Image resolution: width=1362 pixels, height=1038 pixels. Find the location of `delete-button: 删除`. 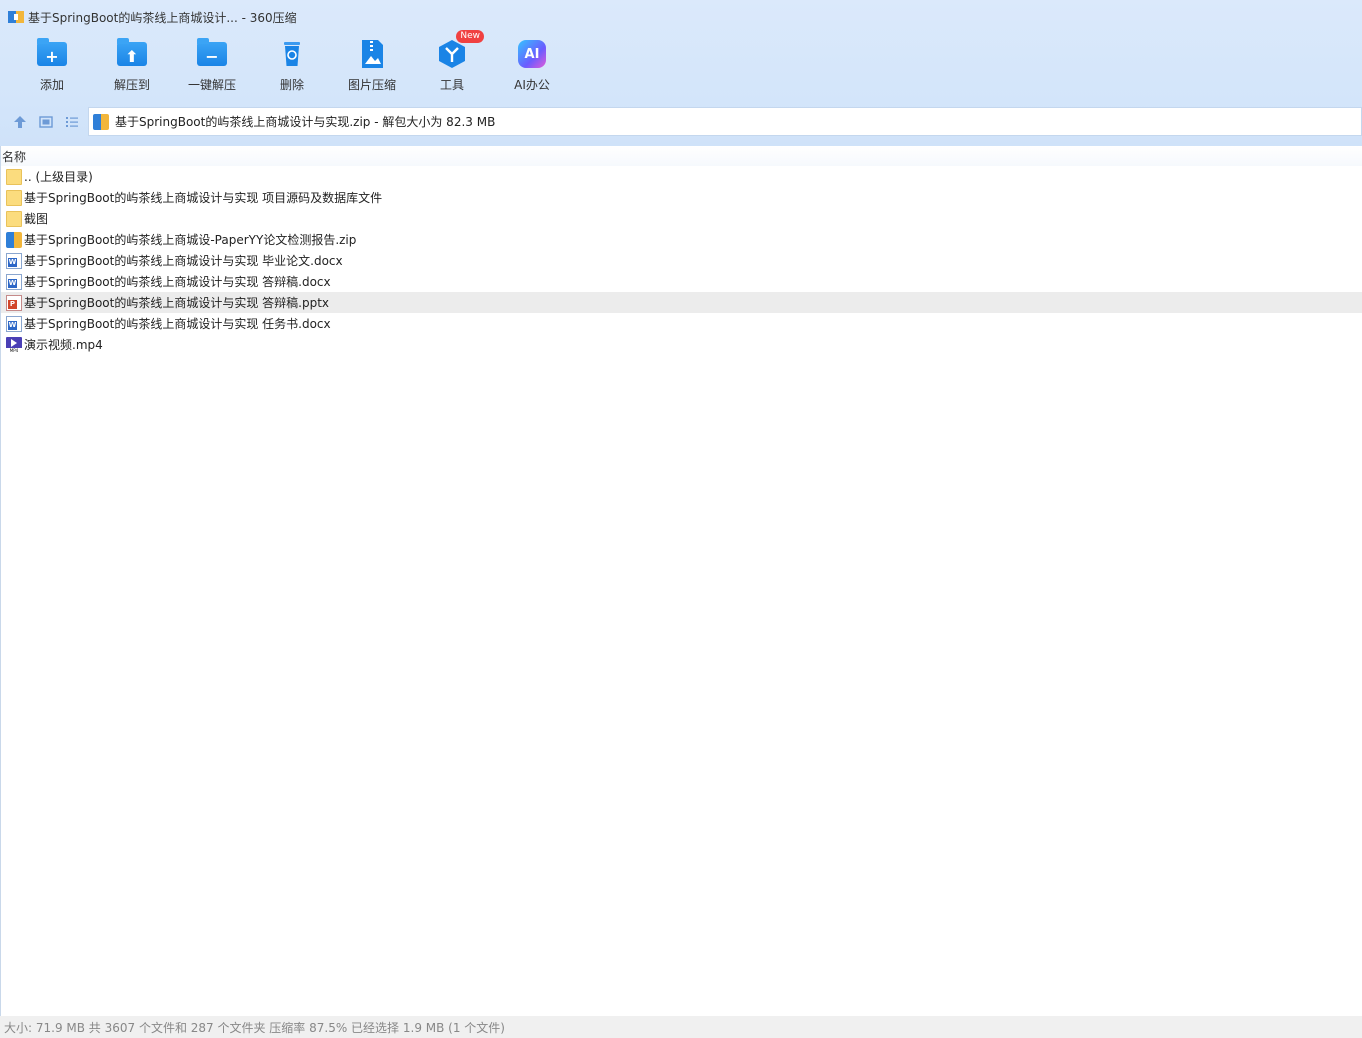

delete-button: 删除 is located at coordinates (292, 67).